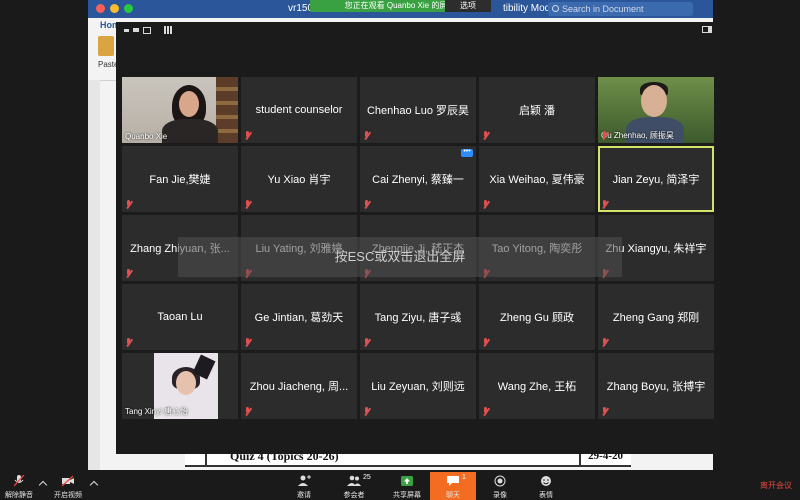 The image size is (800, 500). I want to click on participant-tile: Wang Zhe, 王柘, so click(537, 386).